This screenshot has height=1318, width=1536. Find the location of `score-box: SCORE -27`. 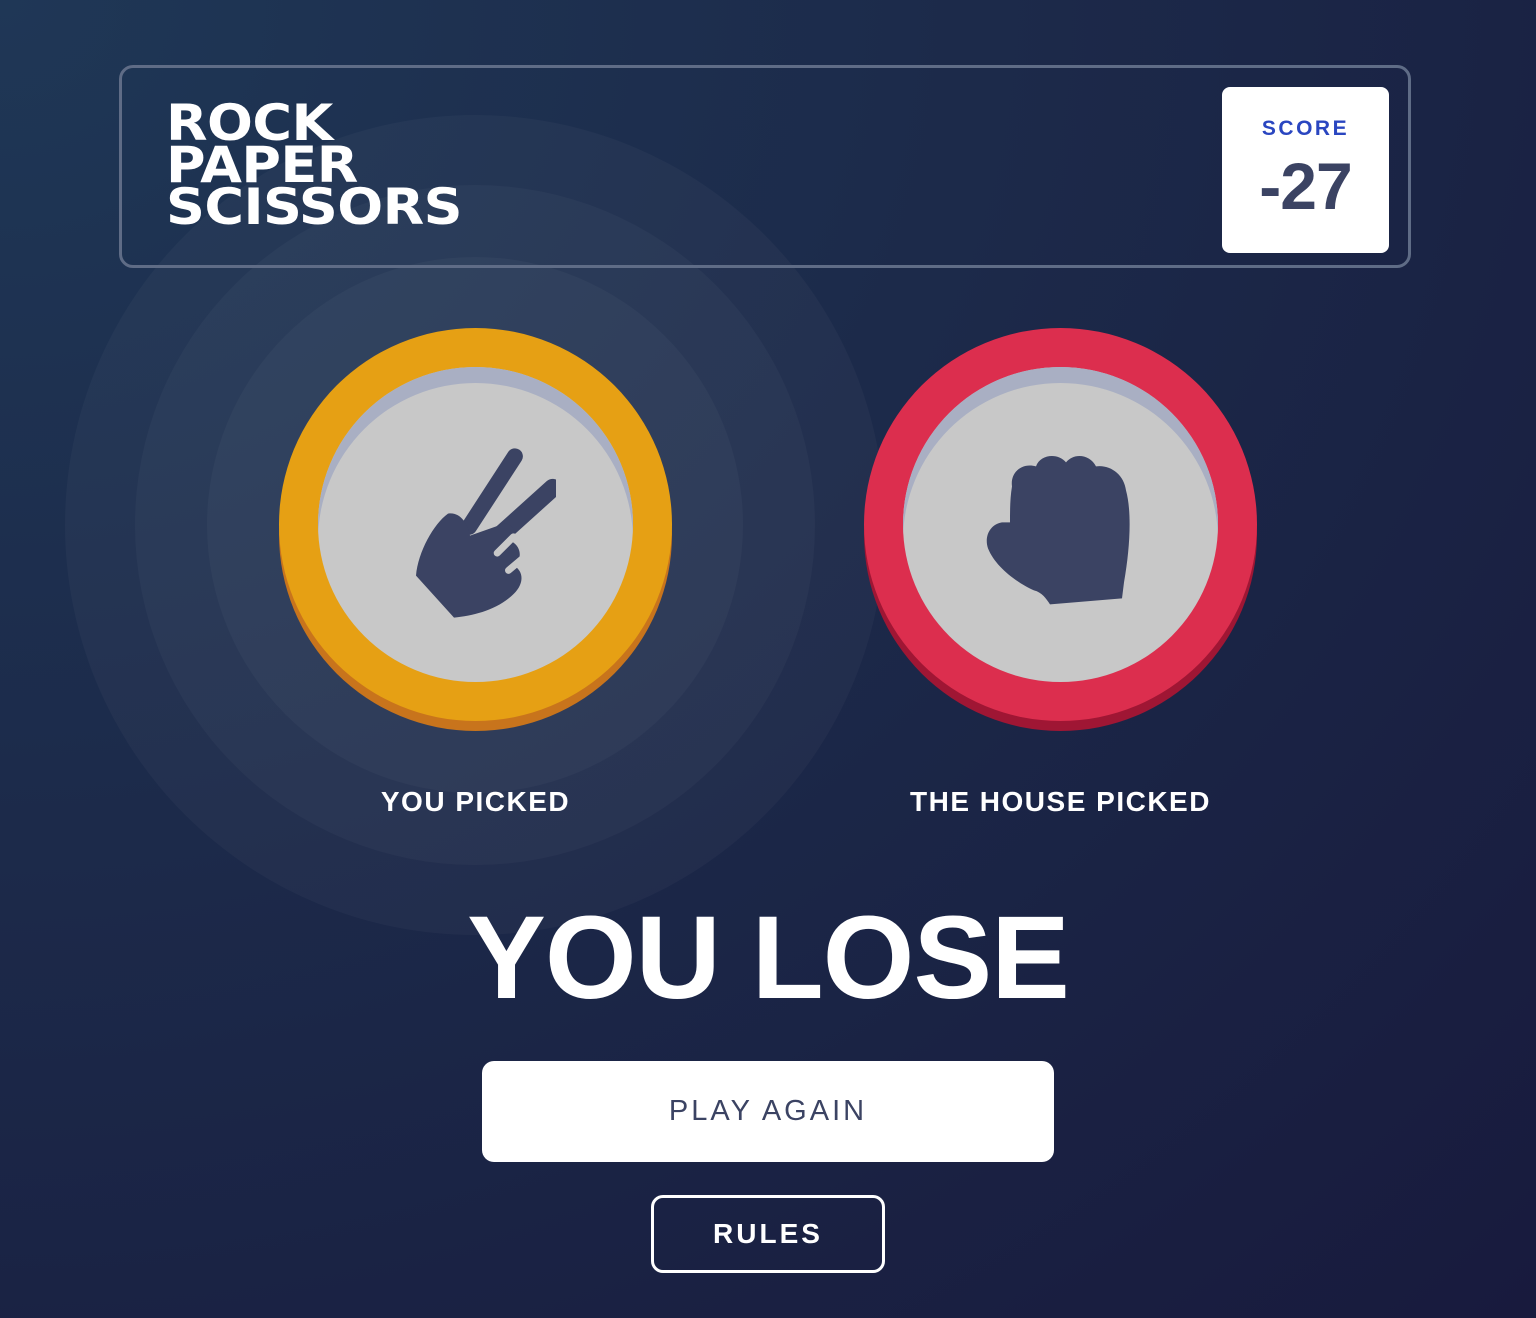

score-box: SCORE -27 is located at coordinates (1305, 170).